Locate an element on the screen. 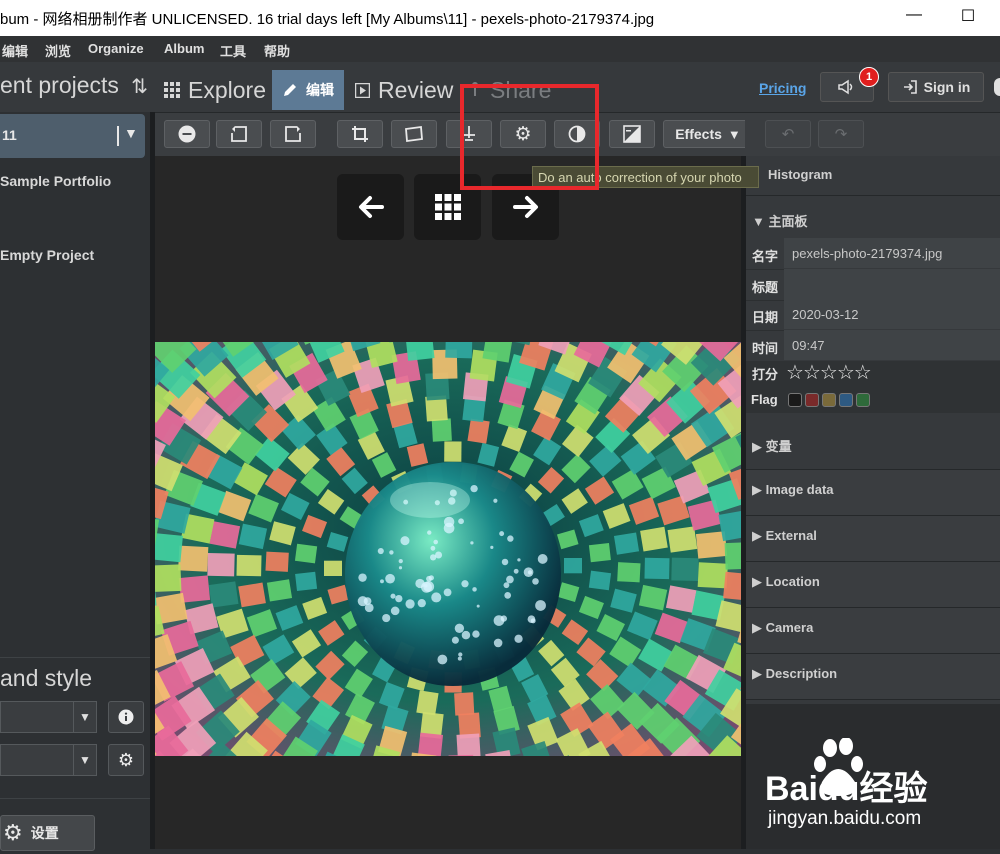 This screenshot has width=1000, height=854. menu-item-edit: 编辑 is located at coordinates (15, 50).